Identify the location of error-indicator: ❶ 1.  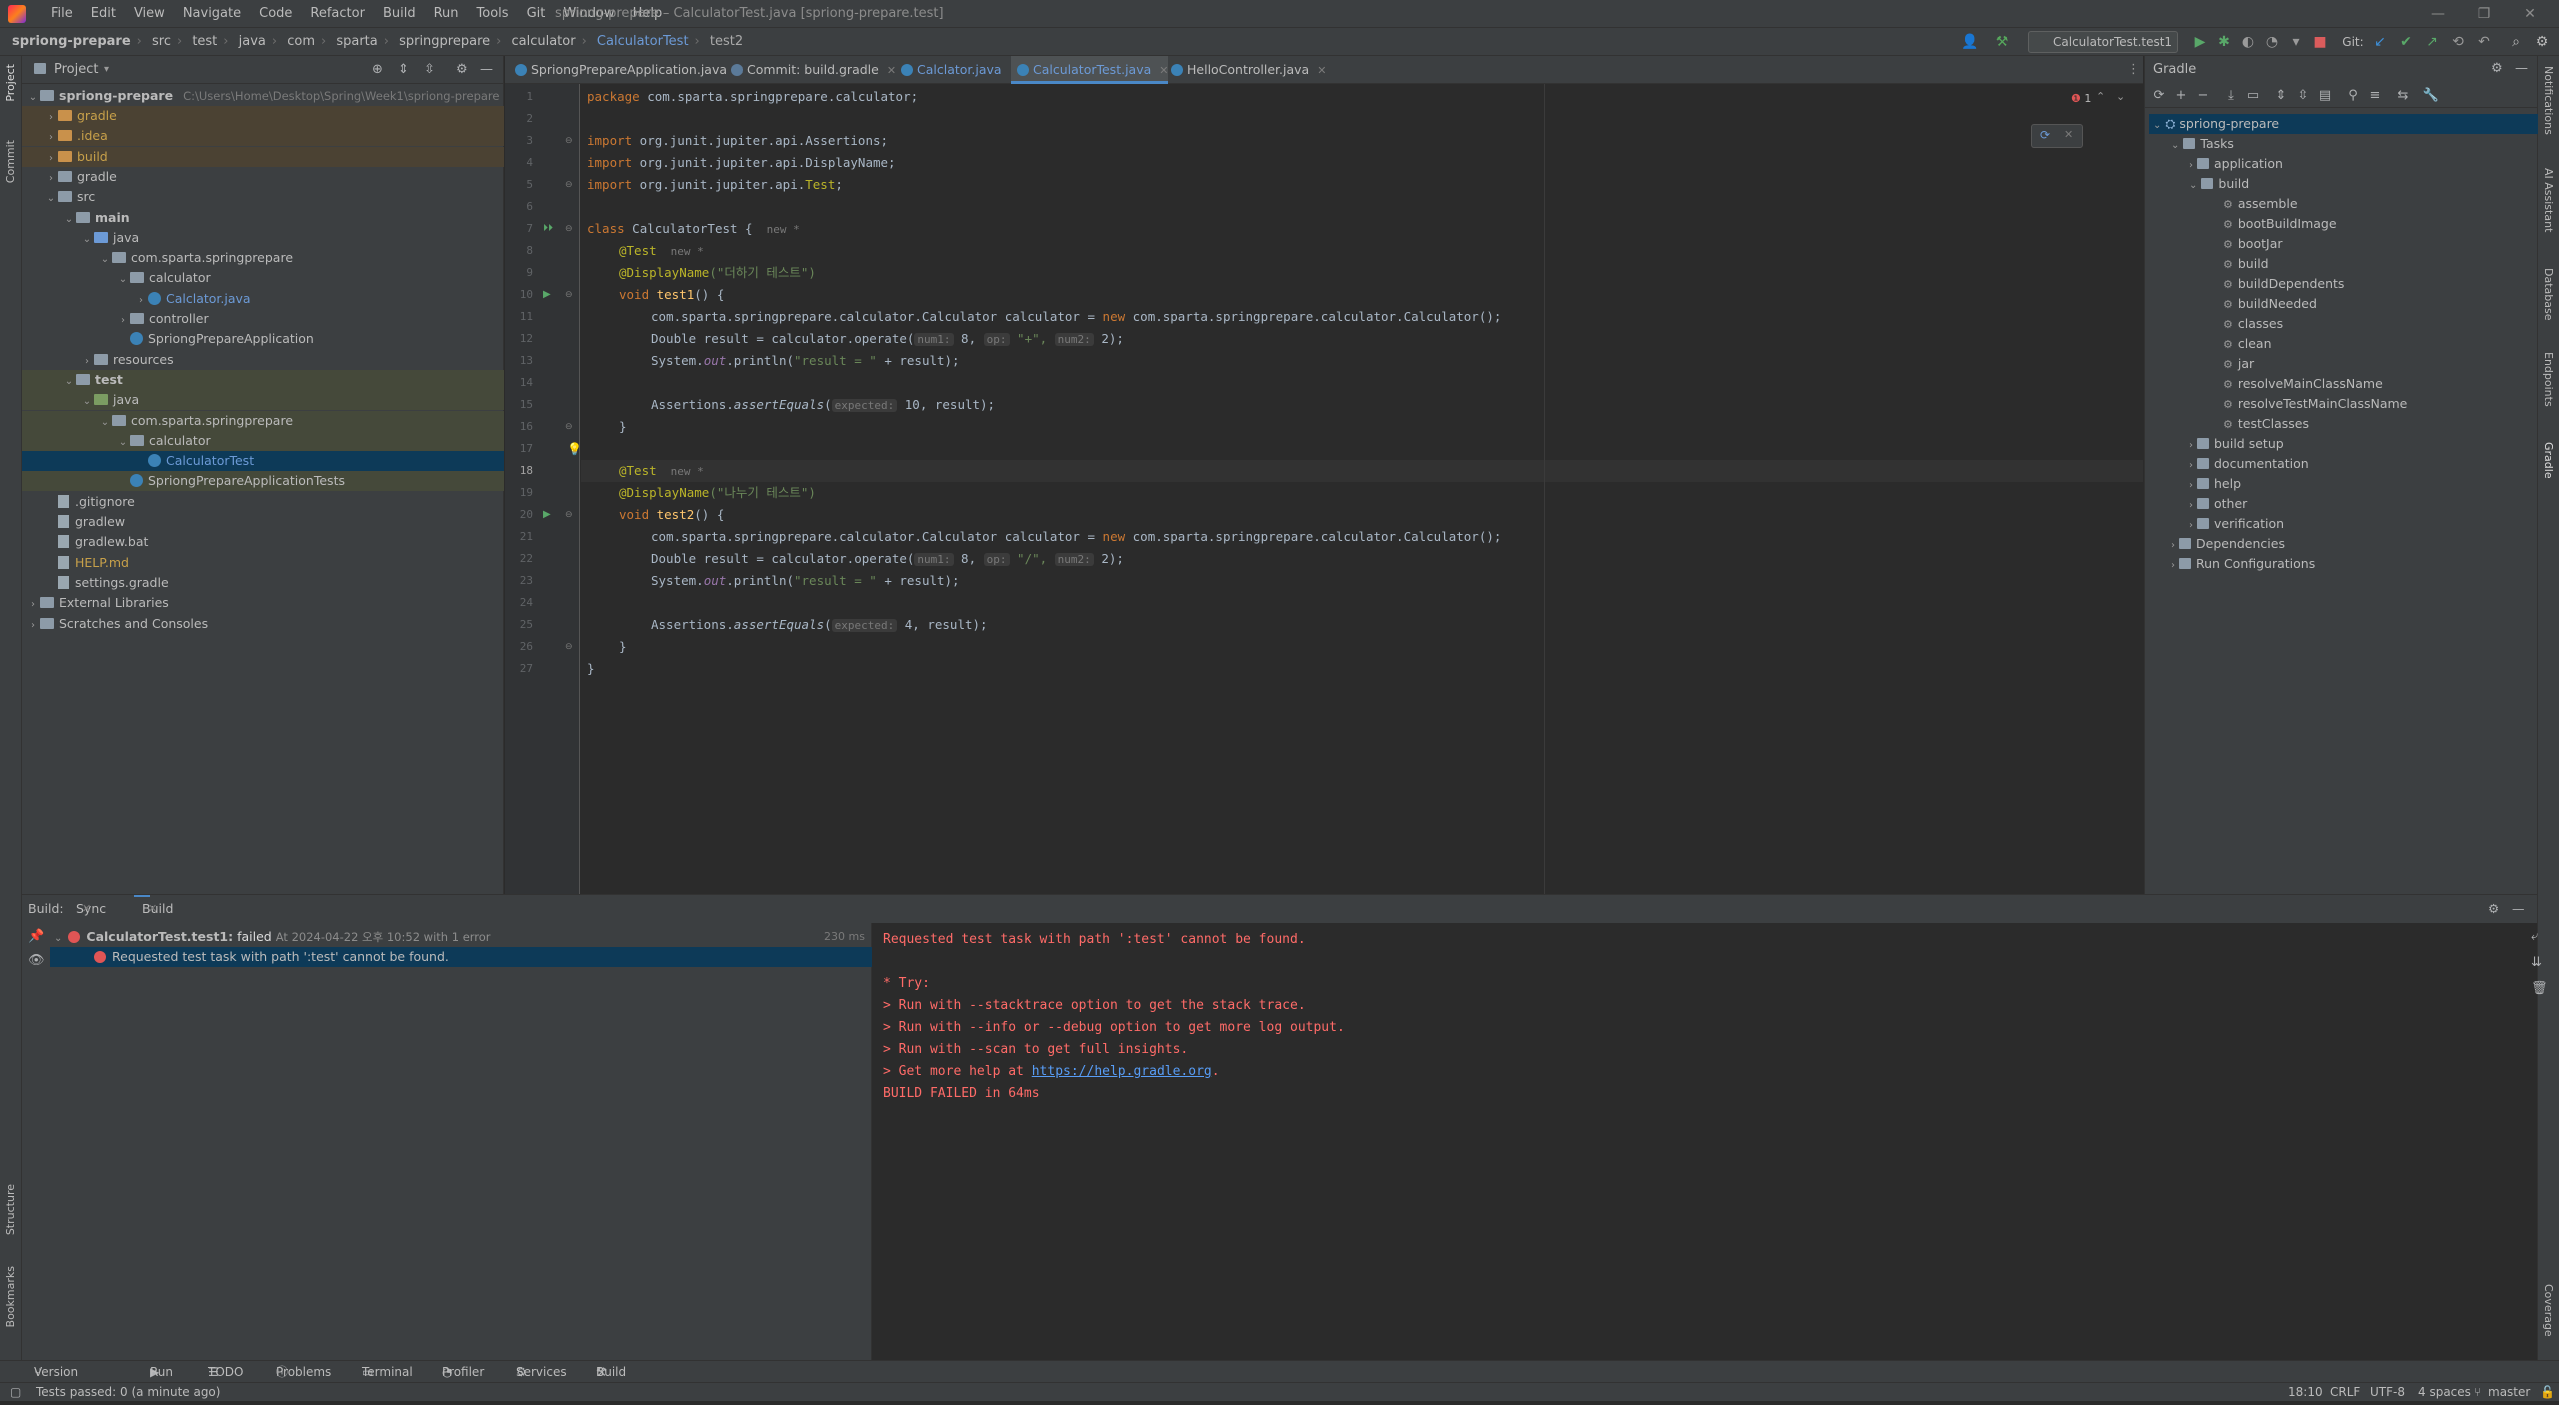
(2081, 98).